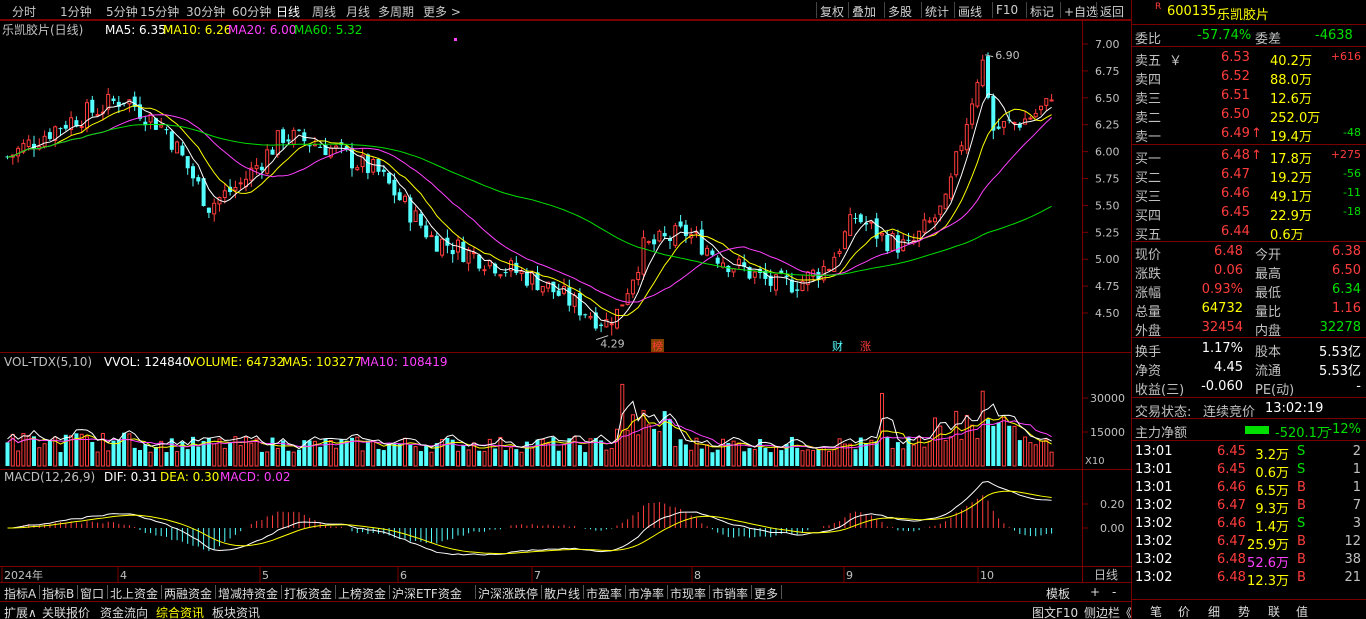 The width and height of the screenshot is (1366, 619). What do you see at coordinates (1154, 487) in the screenshot?
I see `tick-time: 13:01` at bounding box center [1154, 487].